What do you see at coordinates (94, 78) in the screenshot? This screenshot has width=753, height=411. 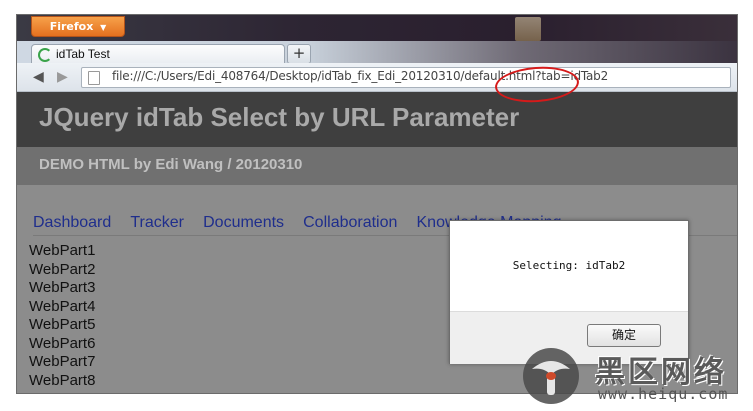 I see `page-icon` at bounding box center [94, 78].